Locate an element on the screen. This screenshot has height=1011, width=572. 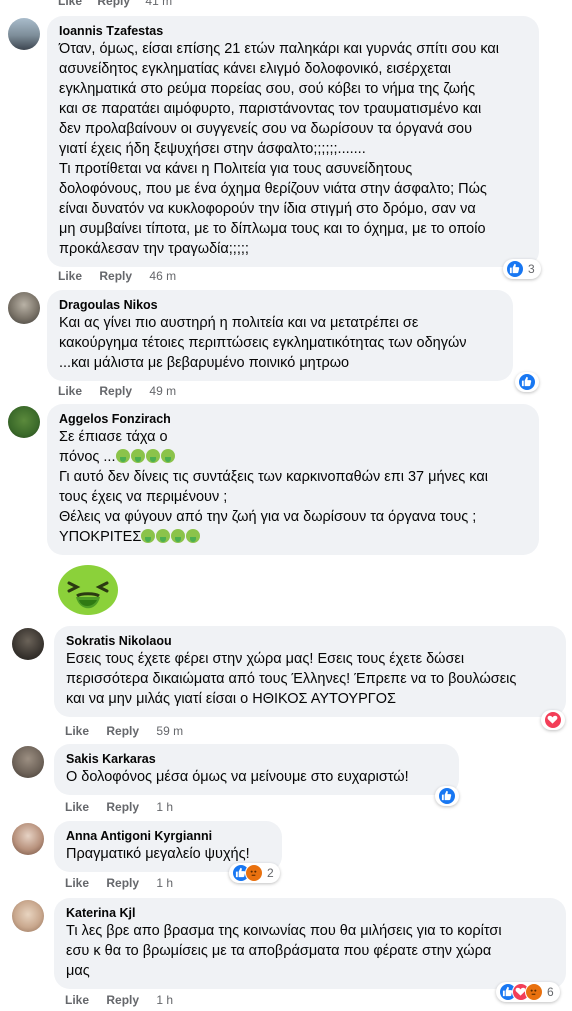
comment-actions: Like Reply 46 m is located at coordinates (124, 276).